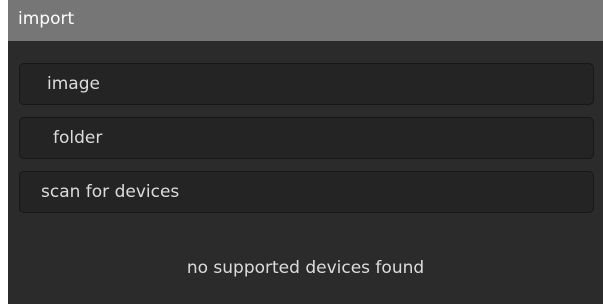 The image size is (603, 304). What do you see at coordinates (306, 138) in the screenshot?
I see `import-folder-button: folder` at bounding box center [306, 138].